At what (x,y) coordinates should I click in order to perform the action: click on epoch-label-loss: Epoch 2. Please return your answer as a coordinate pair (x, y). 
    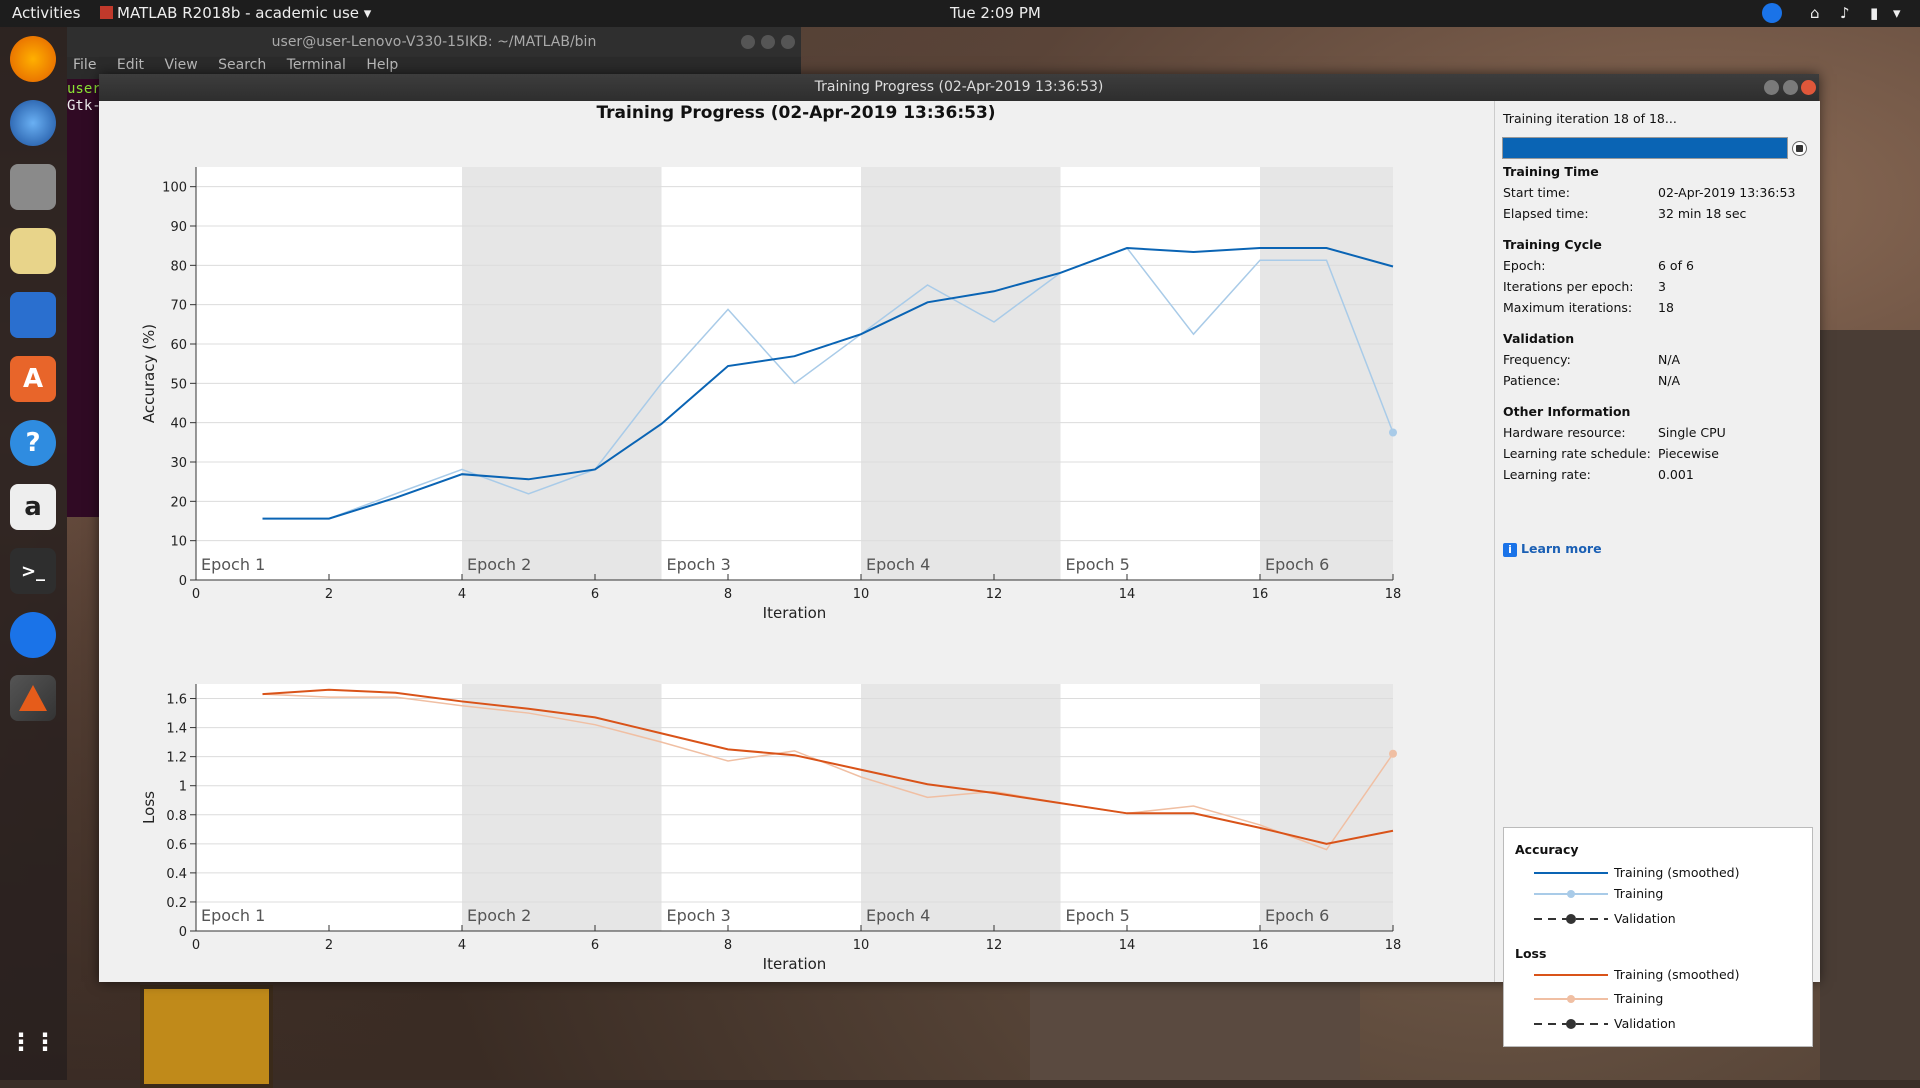
    Looking at the image, I should click on (499, 915).